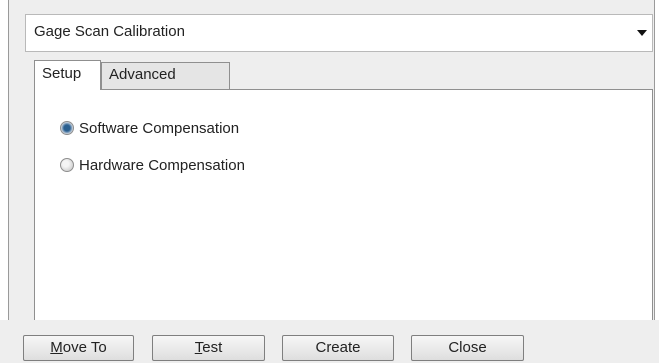 The width and height of the screenshot is (659, 363). I want to click on test-label-rest: est, so click(212, 347).